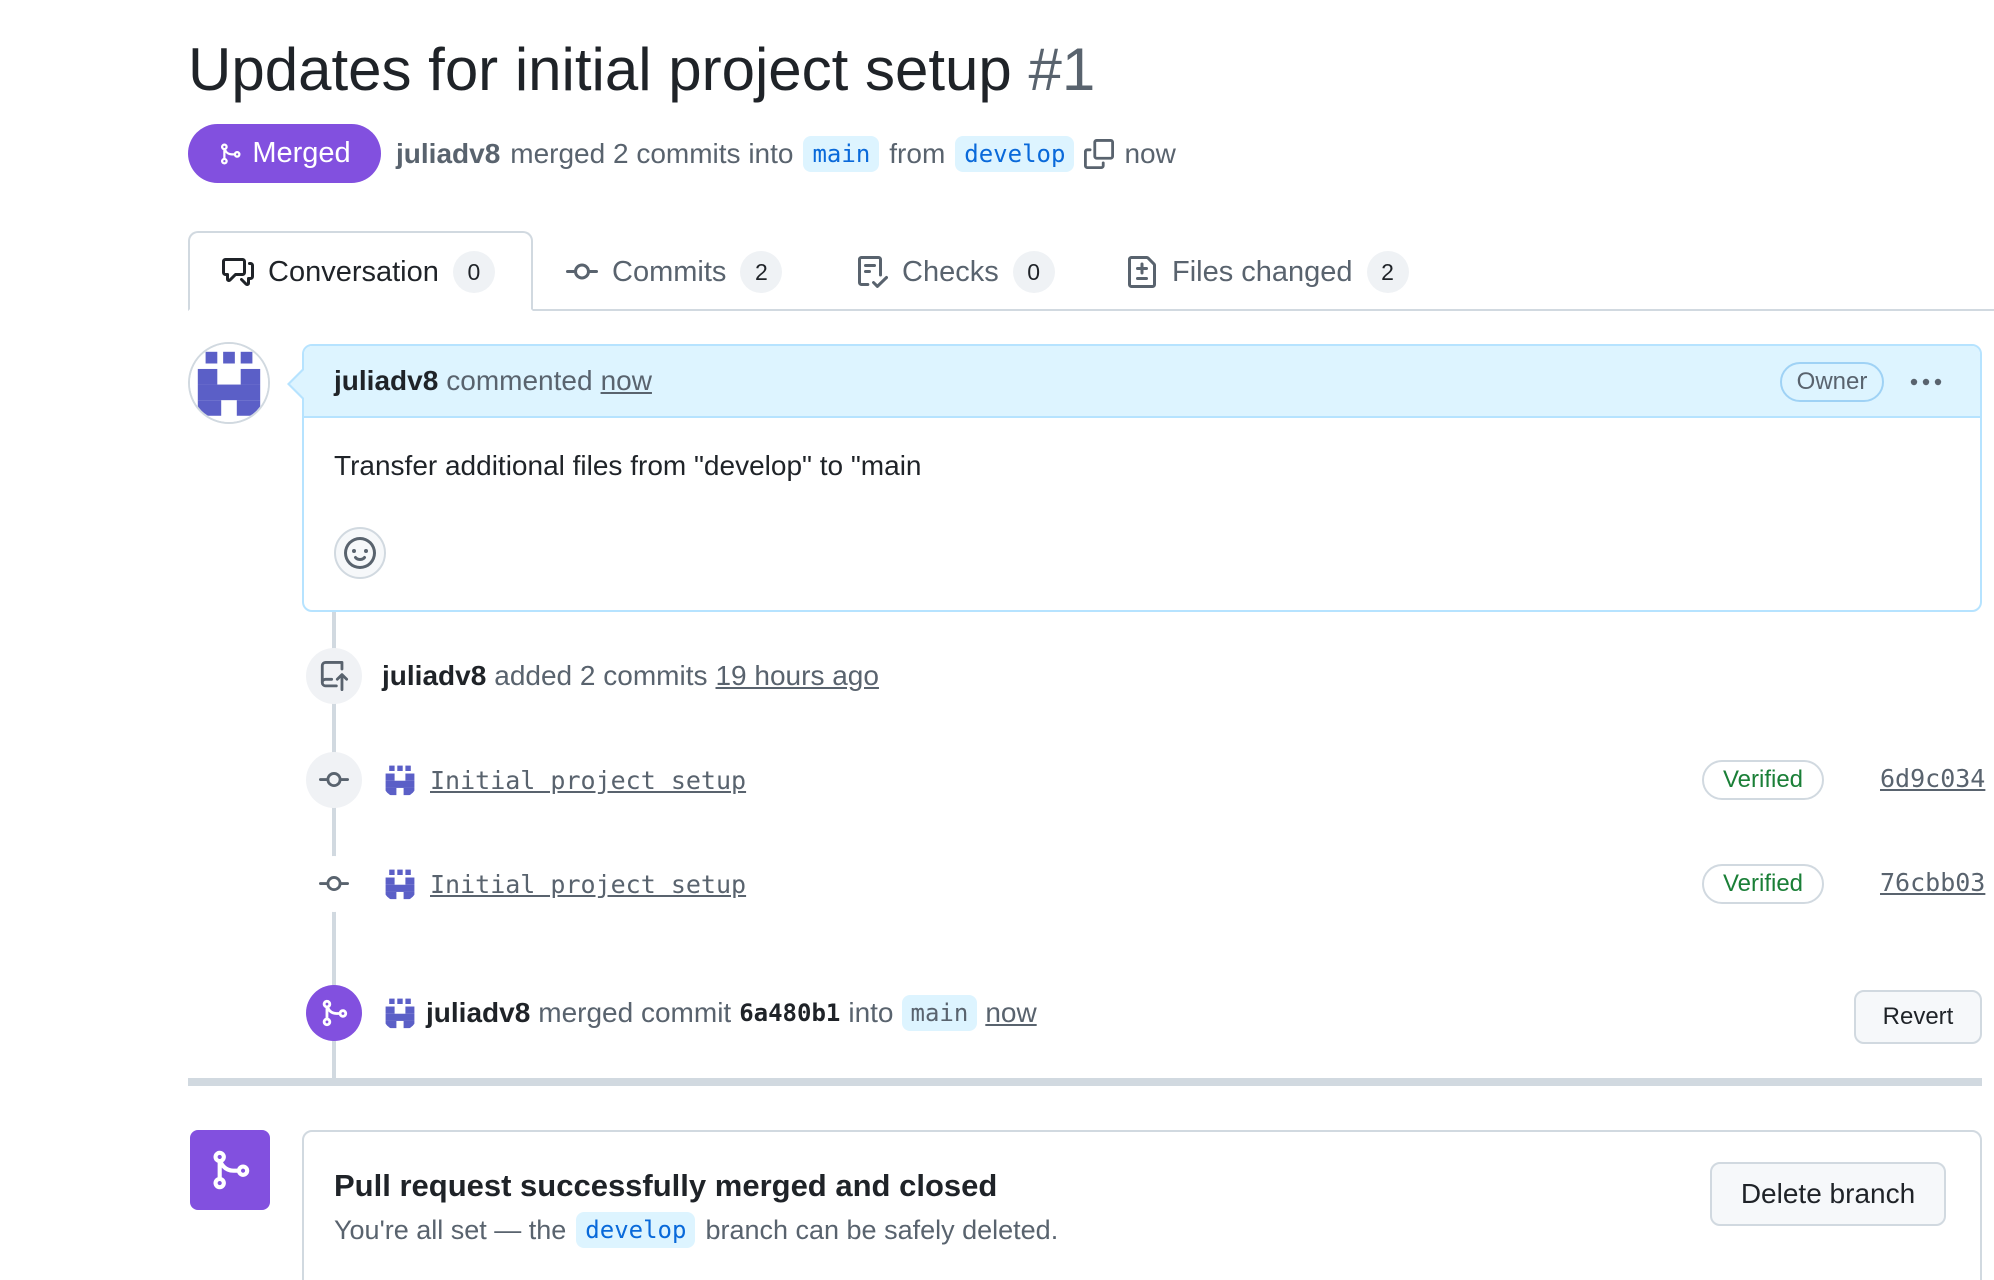 Image resolution: width=1994 pixels, height=1280 pixels. What do you see at coordinates (301, 153) in the screenshot?
I see `merged-label: Merged` at bounding box center [301, 153].